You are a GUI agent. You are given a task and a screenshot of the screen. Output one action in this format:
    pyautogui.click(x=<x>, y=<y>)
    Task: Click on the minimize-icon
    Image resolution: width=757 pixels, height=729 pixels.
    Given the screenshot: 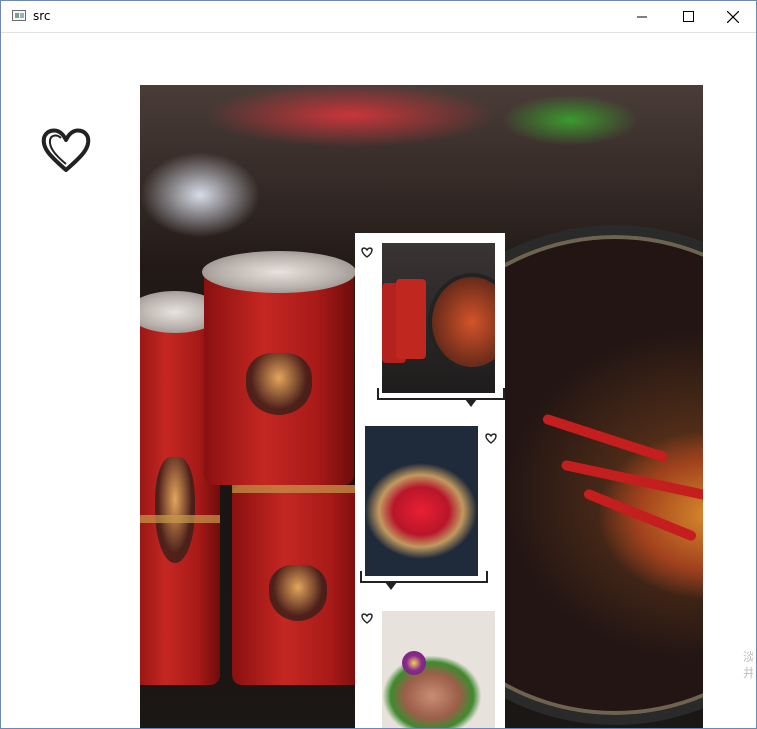 What is the action you would take?
    pyautogui.click(x=642, y=16)
    